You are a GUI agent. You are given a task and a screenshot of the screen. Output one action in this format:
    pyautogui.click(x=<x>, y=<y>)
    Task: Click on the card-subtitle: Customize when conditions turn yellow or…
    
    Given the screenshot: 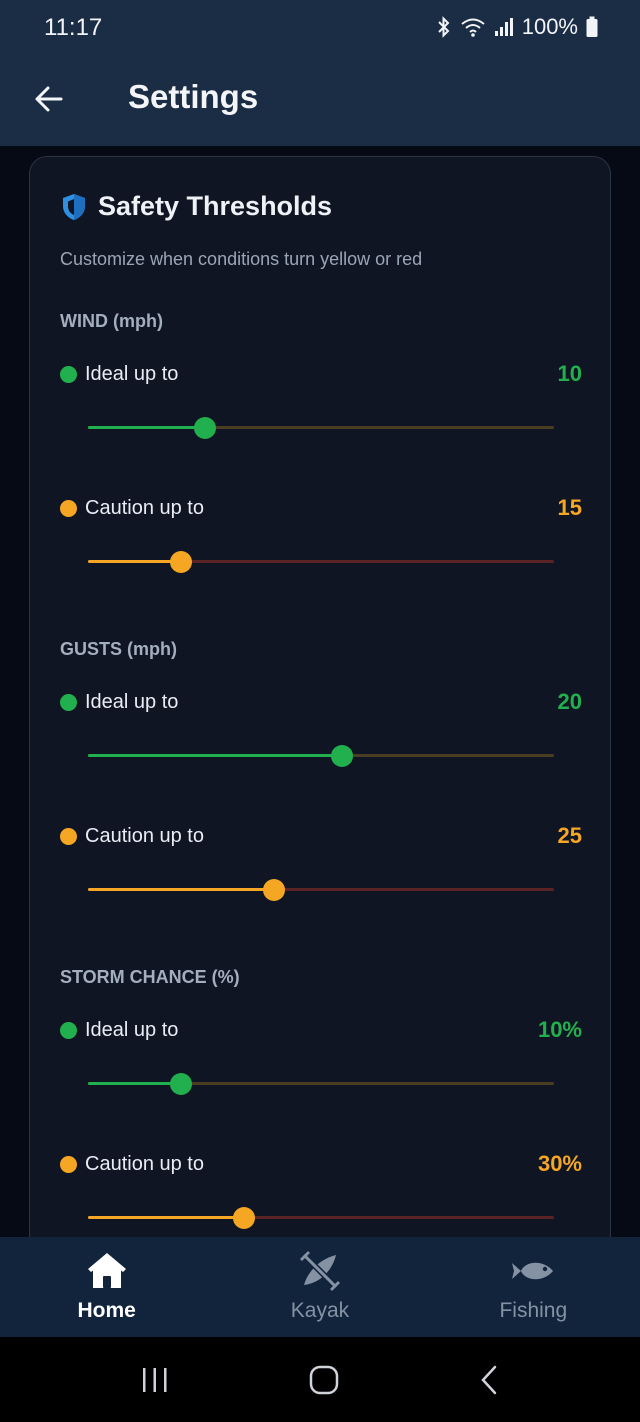 What is the action you would take?
    pyautogui.click(x=241, y=259)
    